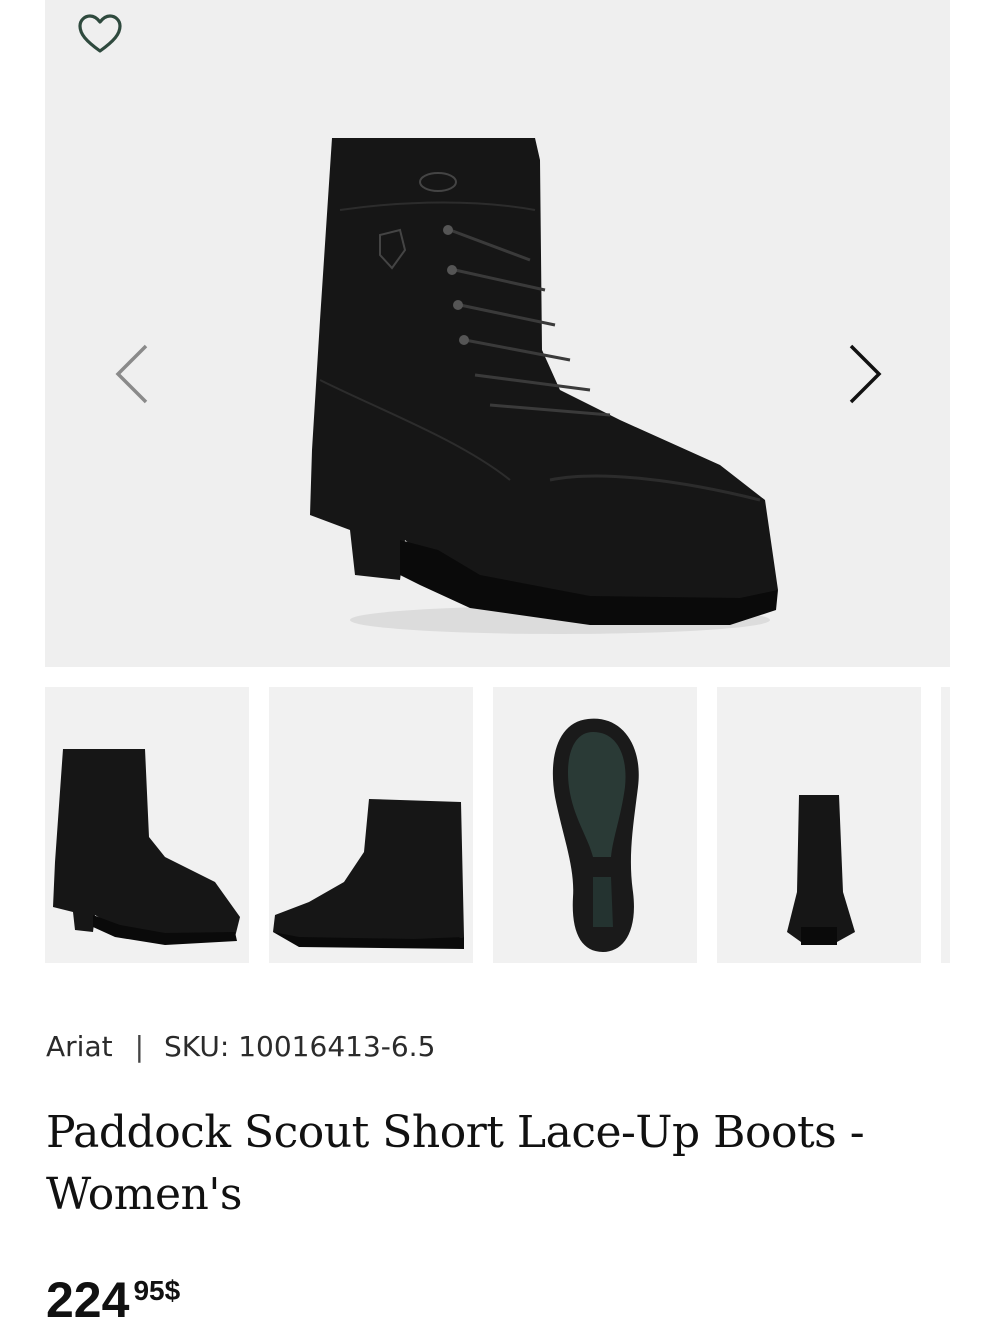  What do you see at coordinates (945, 825) in the screenshot?
I see `thumbnail-next-partial` at bounding box center [945, 825].